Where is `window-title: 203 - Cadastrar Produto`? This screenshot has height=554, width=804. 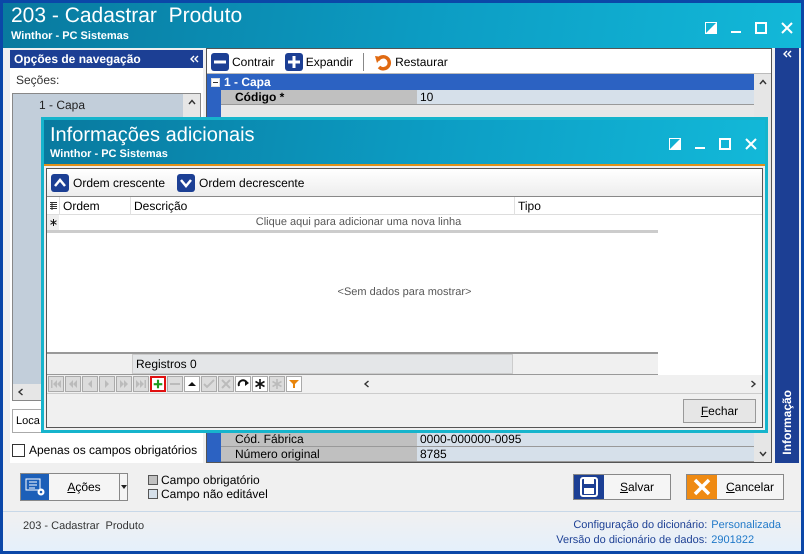
window-title: 203 - Cadastrar Produto is located at coordinates (126, 16).